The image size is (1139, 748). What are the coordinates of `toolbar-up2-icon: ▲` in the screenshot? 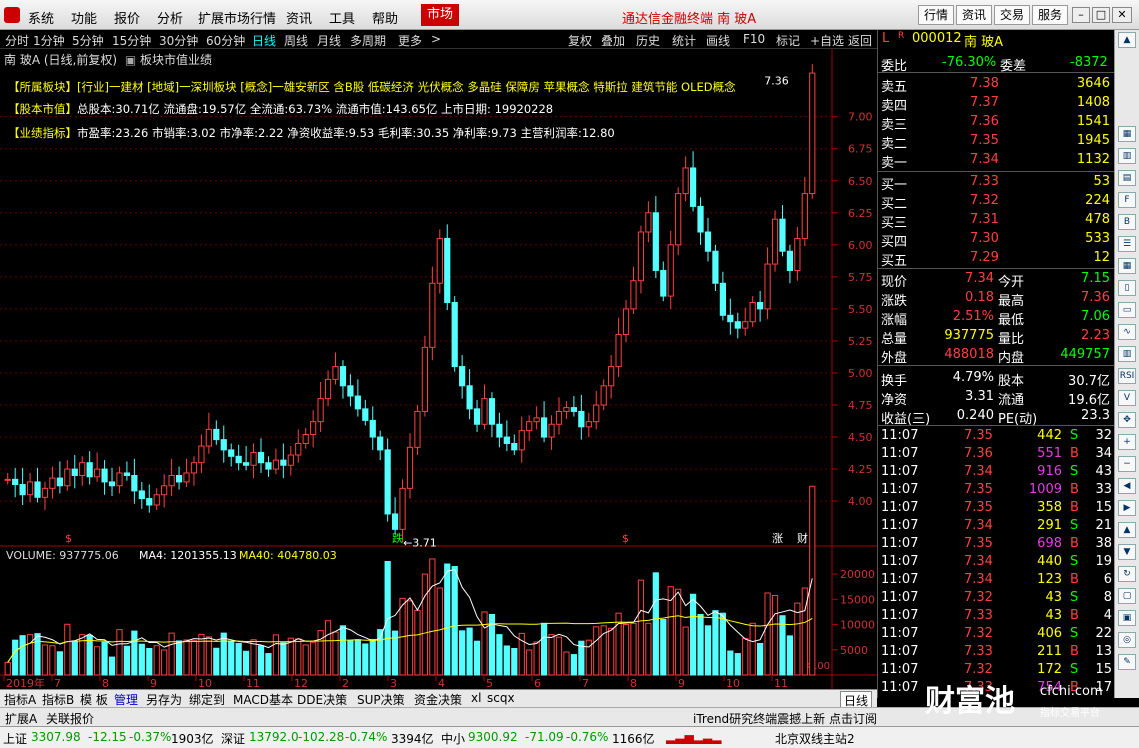 It's located at (1127, 530).